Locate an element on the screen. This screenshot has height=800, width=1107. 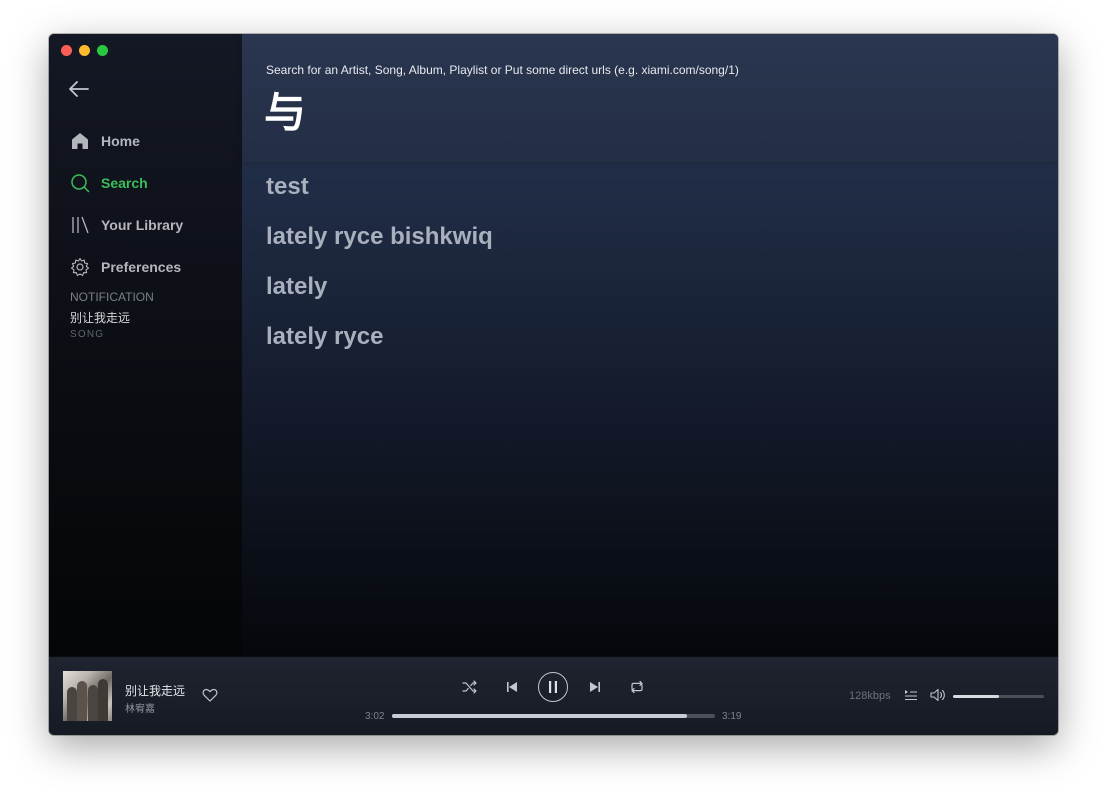
volume-slider is located at coordinates (998, 696).